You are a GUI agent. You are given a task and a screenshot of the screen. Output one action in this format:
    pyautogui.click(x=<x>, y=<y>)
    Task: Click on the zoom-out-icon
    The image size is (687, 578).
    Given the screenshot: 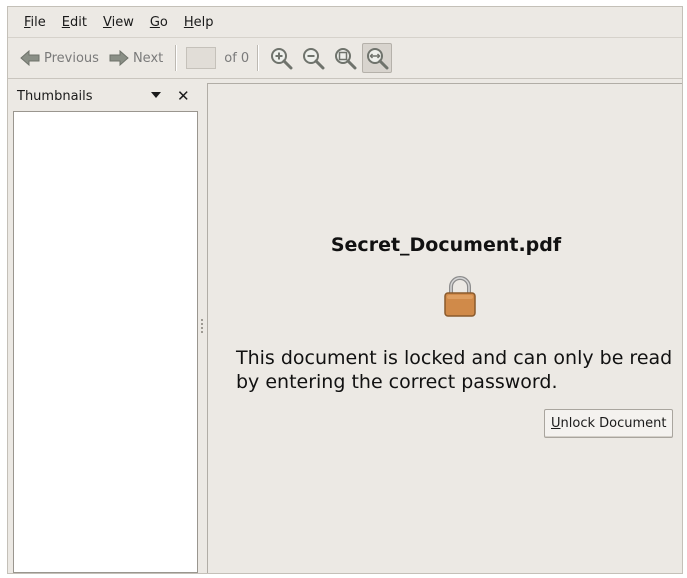 What is the action you would take?
    pyautogui.click(x=314, y=59)
    